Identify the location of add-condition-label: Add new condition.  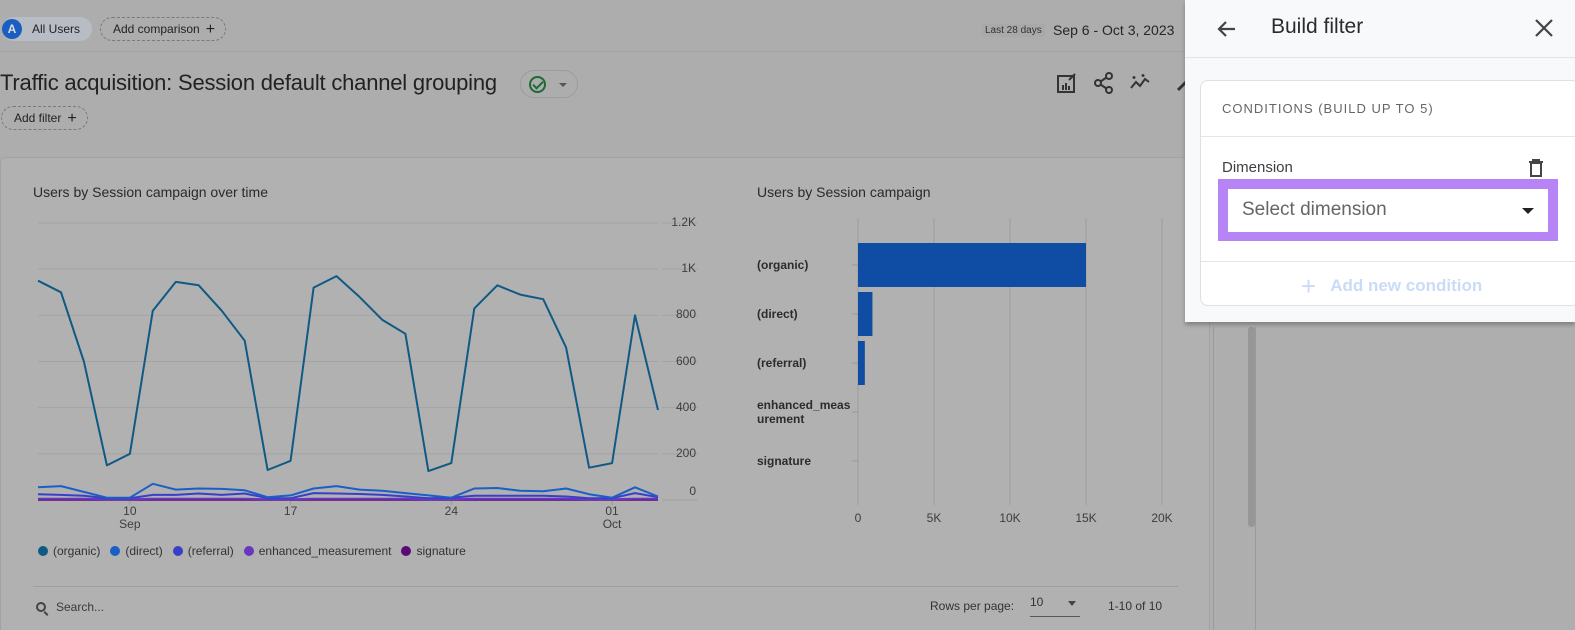
(1406, 285).